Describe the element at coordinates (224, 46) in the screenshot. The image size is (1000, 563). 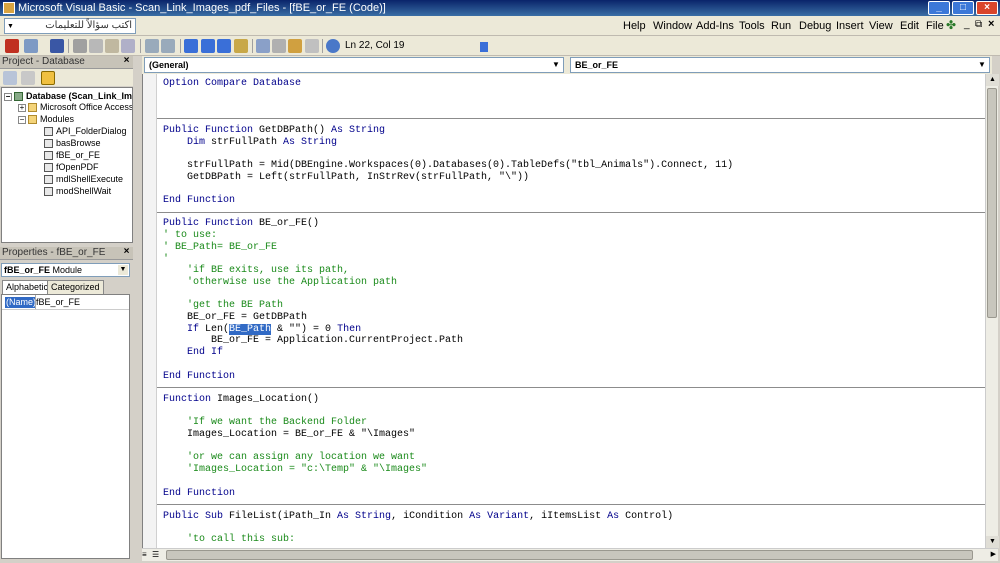
I see `reset-icon` at that location.